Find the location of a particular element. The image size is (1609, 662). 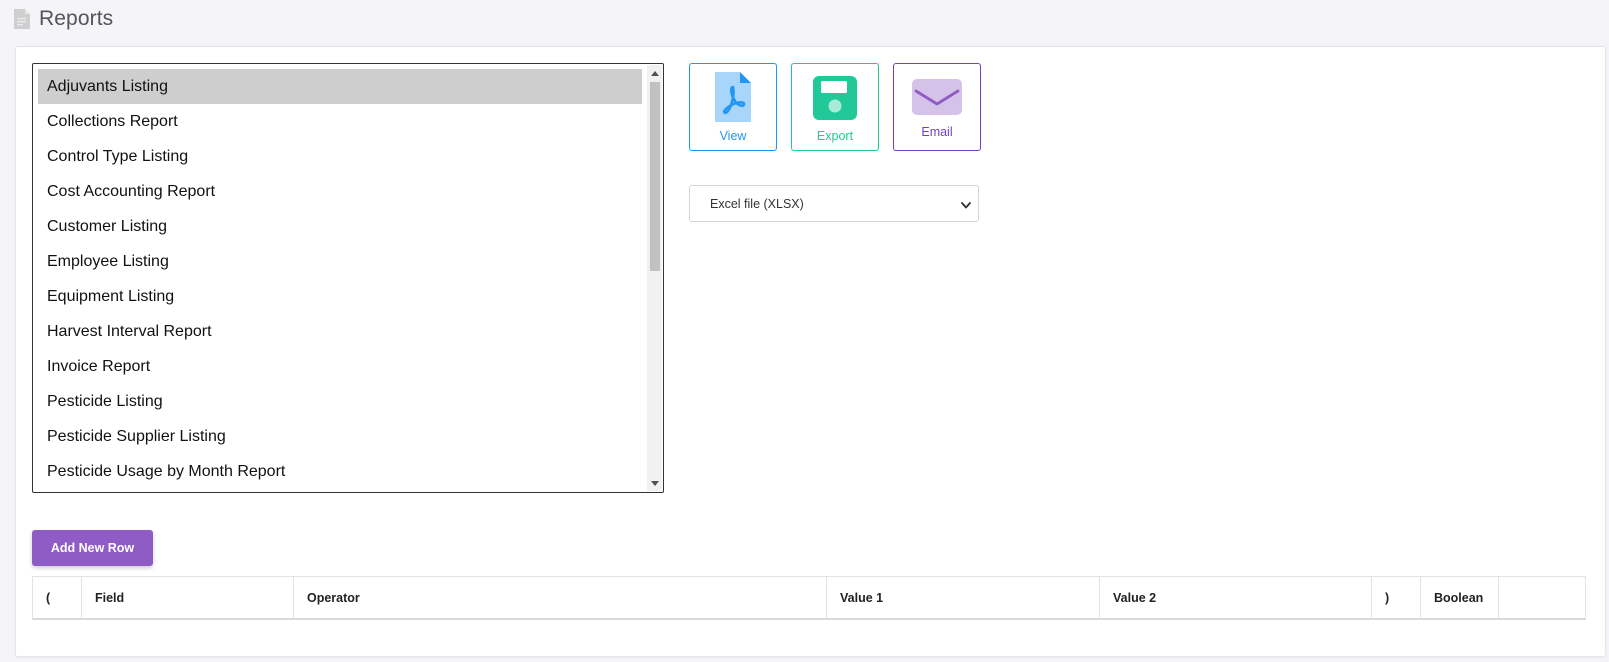

floppy-disk-icon is located at coordinates (835, 98).